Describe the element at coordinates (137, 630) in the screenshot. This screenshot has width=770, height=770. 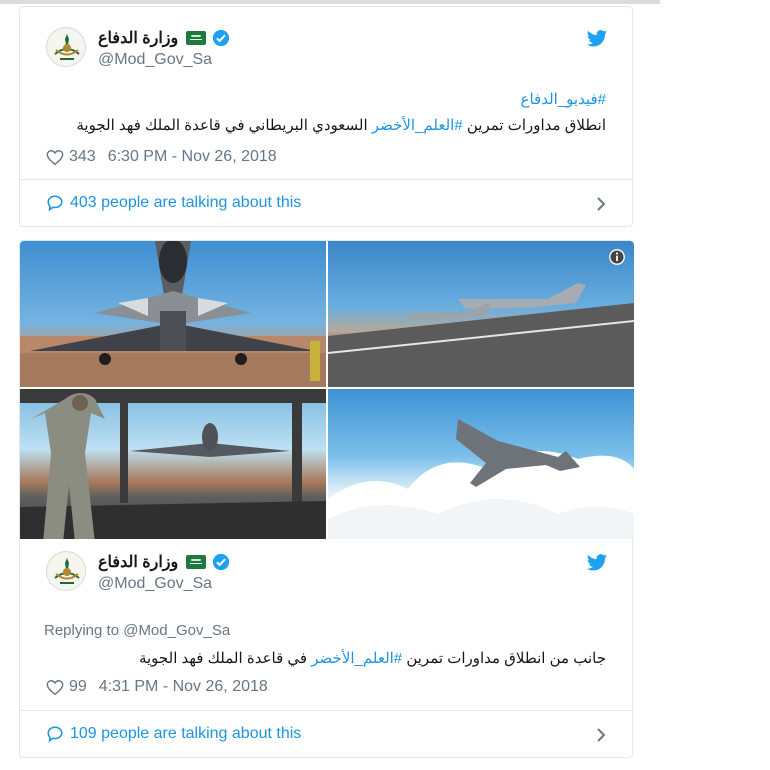
I see `replying-to: Replying to @Mod_Gov_Sa` at that location.